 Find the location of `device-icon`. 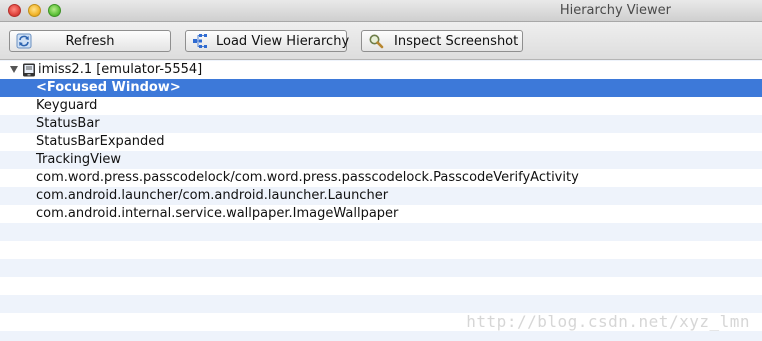

device-icon is located at coordinates (29, 70).